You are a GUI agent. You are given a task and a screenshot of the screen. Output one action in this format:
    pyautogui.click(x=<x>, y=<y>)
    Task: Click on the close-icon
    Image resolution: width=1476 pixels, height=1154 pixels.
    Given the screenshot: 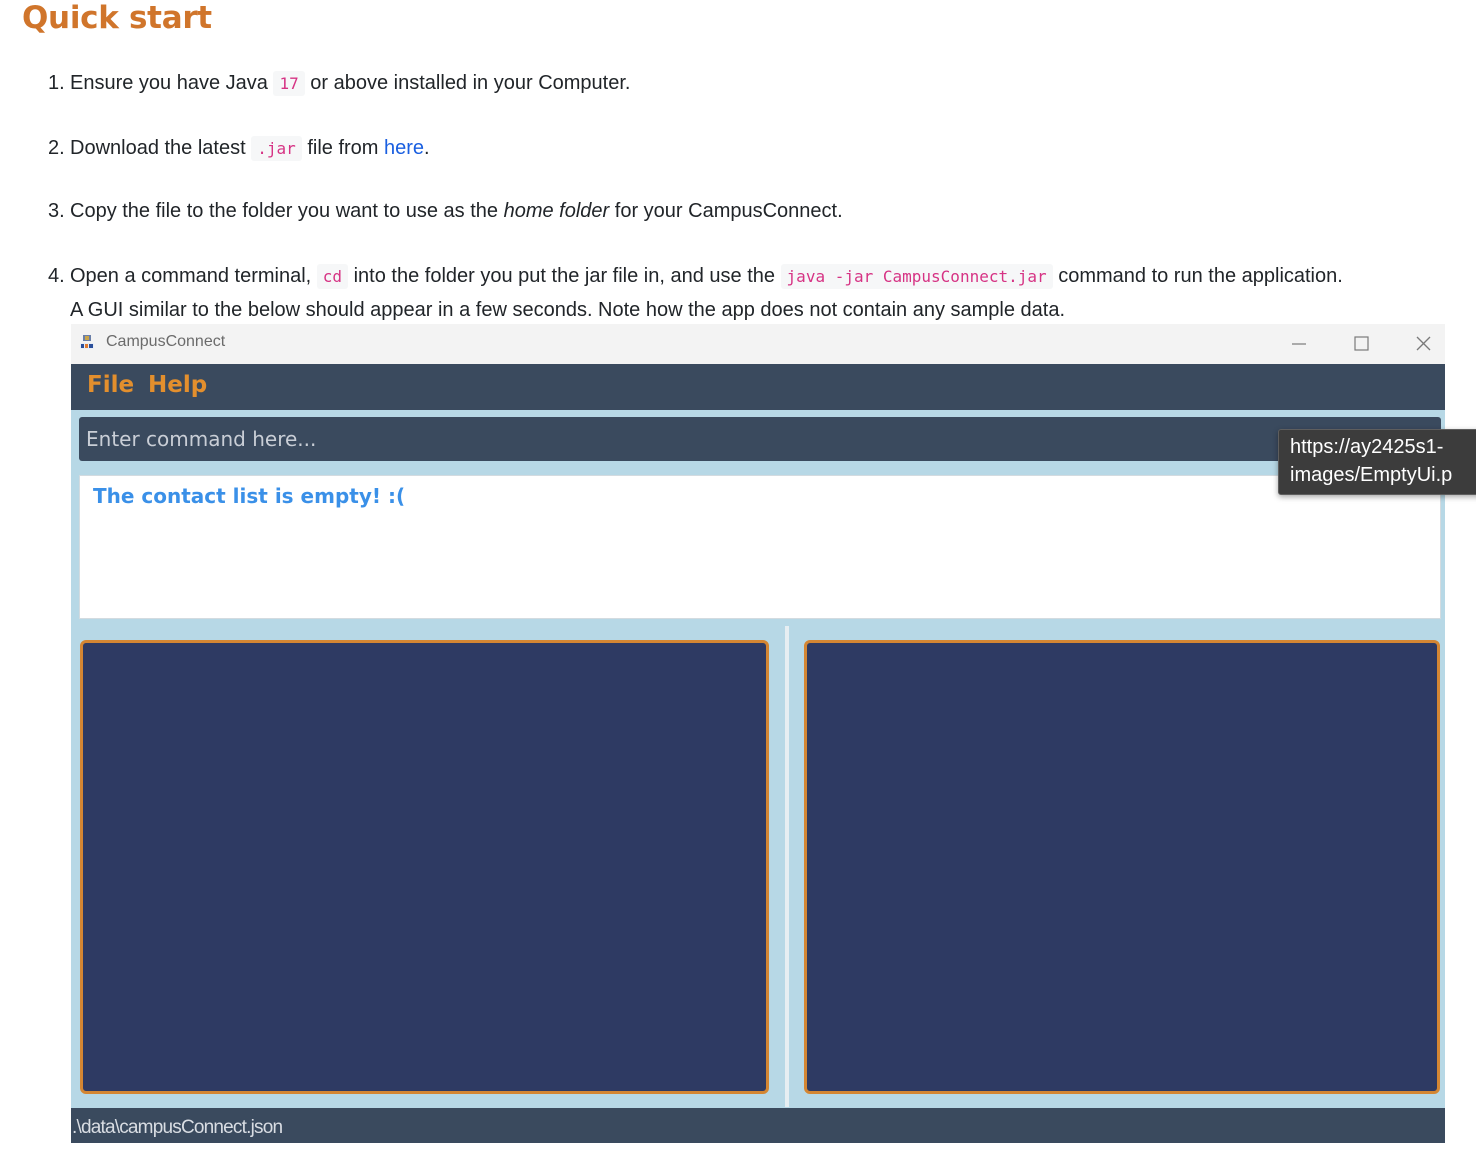 What is the action you would take?
    pyautogui.click(x=1423, y=344)
    